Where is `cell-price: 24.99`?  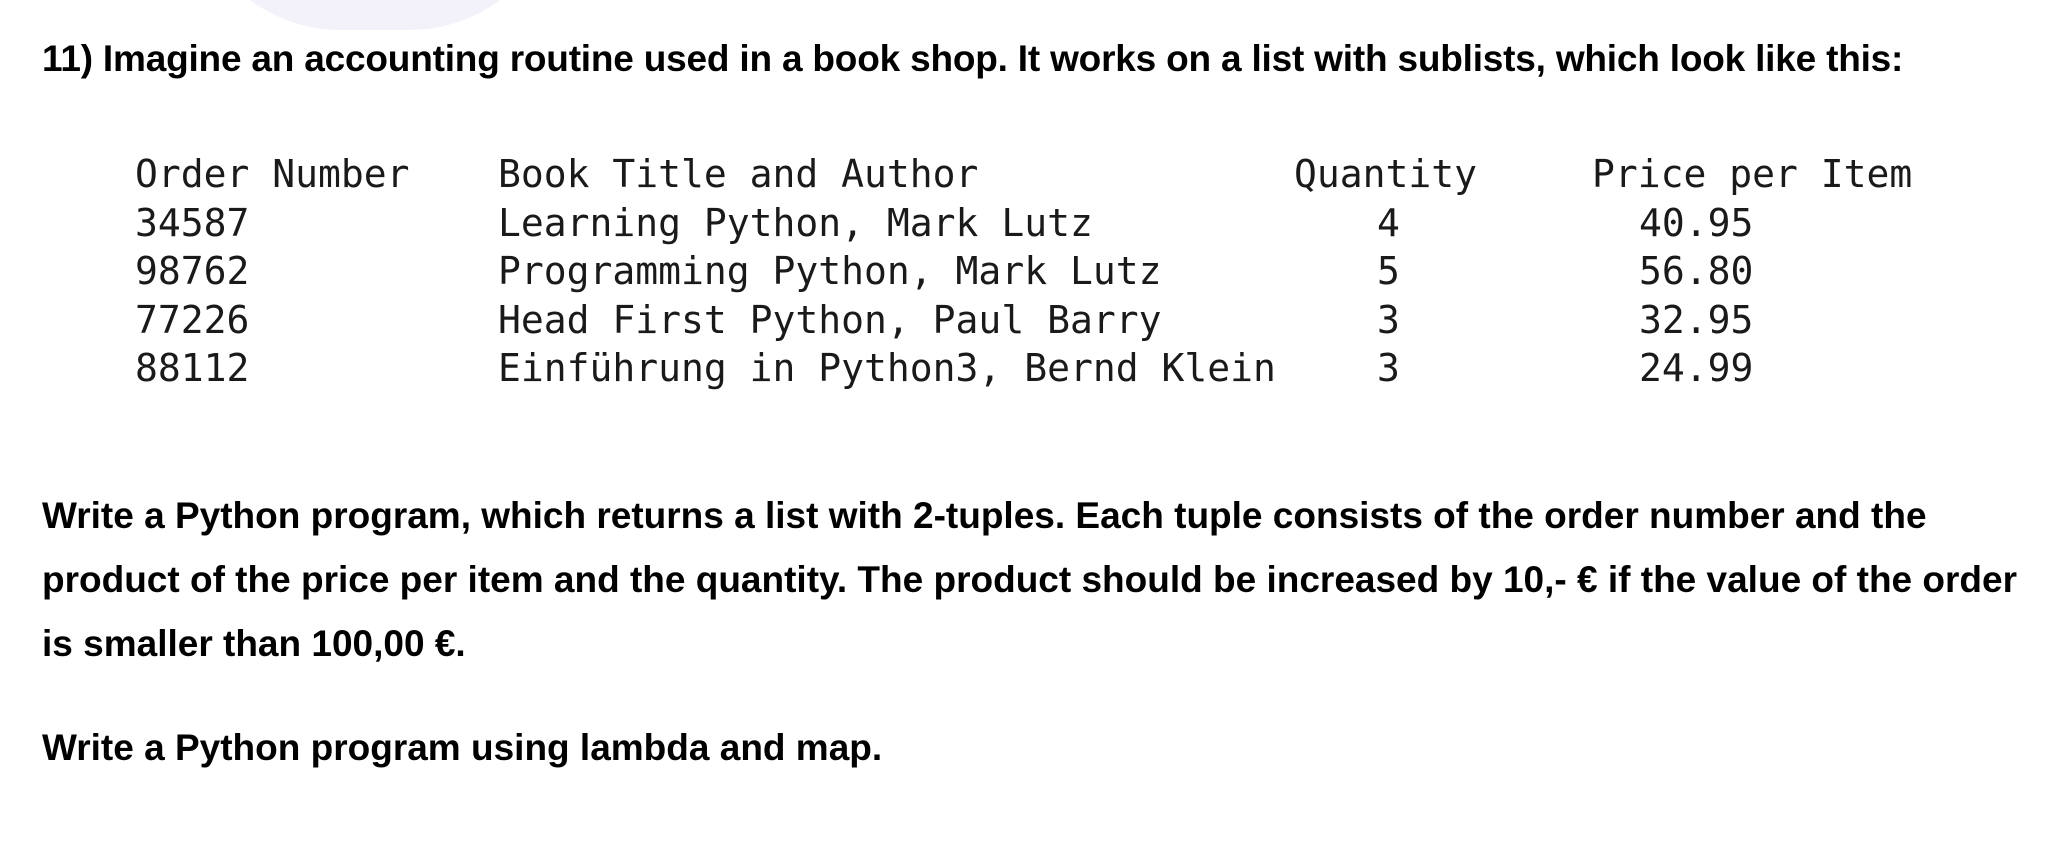
cell-price: 24.99 is located at coordinates (1696, 368).